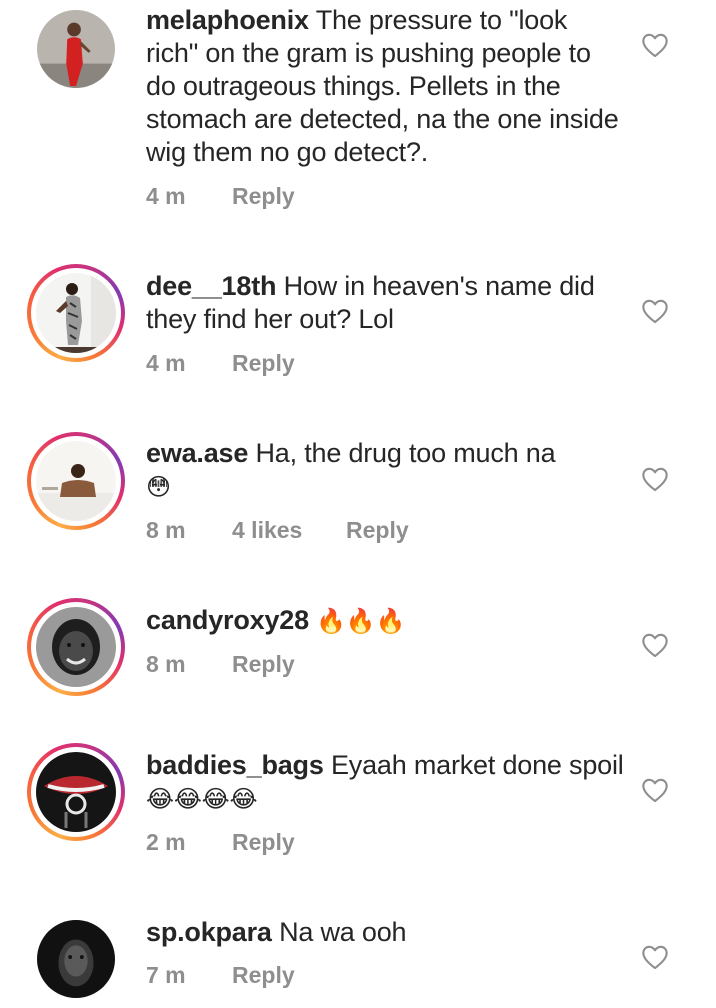 The height and width of the screenshot is (1008, 716). Describe the element at coordinates (166, 842) in the screenshot. I see `comment-timestamp: 2 m` at that location.